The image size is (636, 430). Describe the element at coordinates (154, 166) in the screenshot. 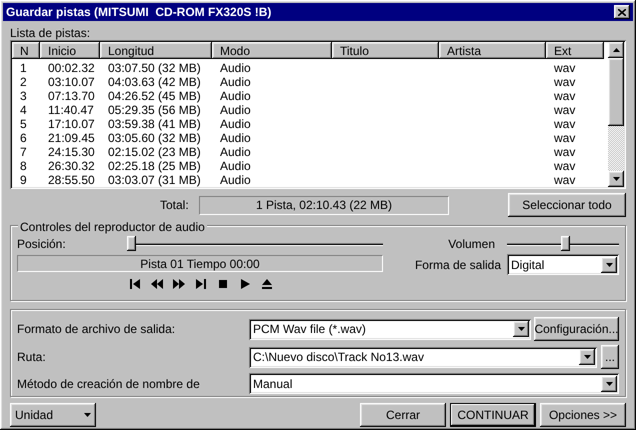

I see `table-cell: 02:25.18 (25 MB)` at that location.